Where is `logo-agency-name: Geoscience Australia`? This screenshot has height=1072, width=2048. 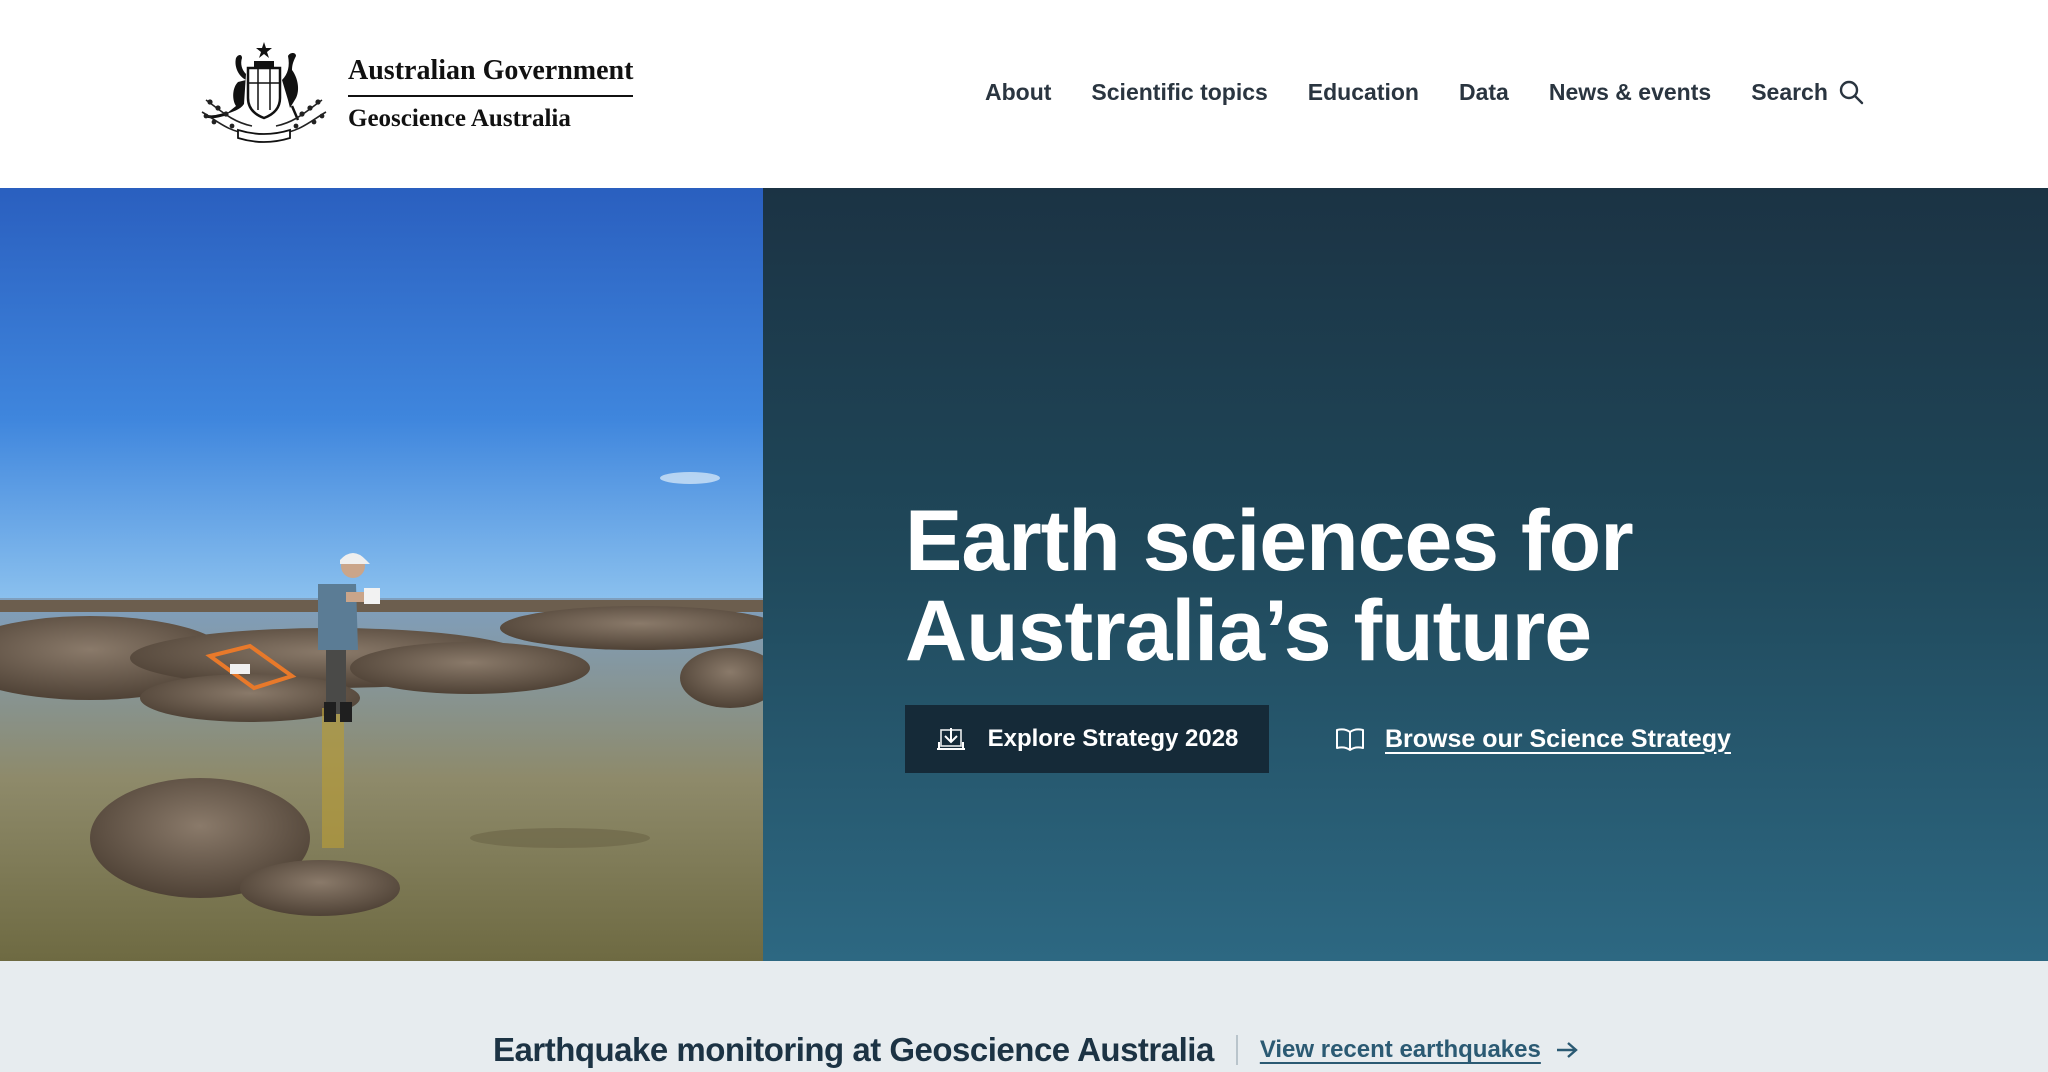
logo-agency-name: Geoscience Australia is located at coordinates (459, 118).